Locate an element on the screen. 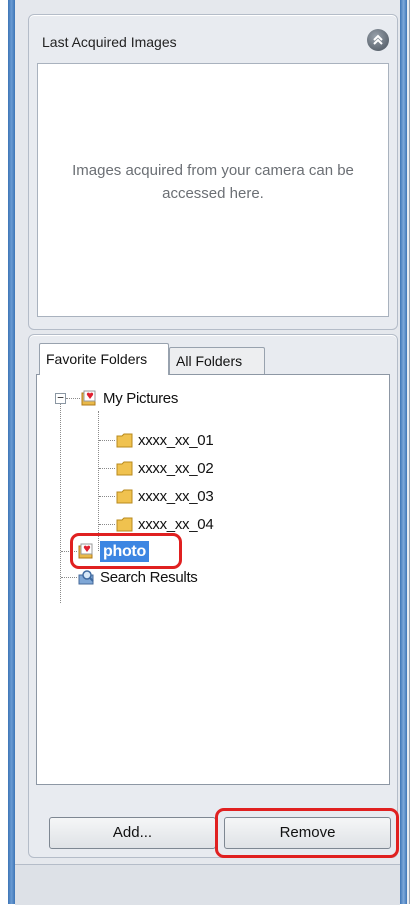 The image size is (416, 905). tree-item-folder: xxxx_xx_03 is located at coordinates (165, 496).